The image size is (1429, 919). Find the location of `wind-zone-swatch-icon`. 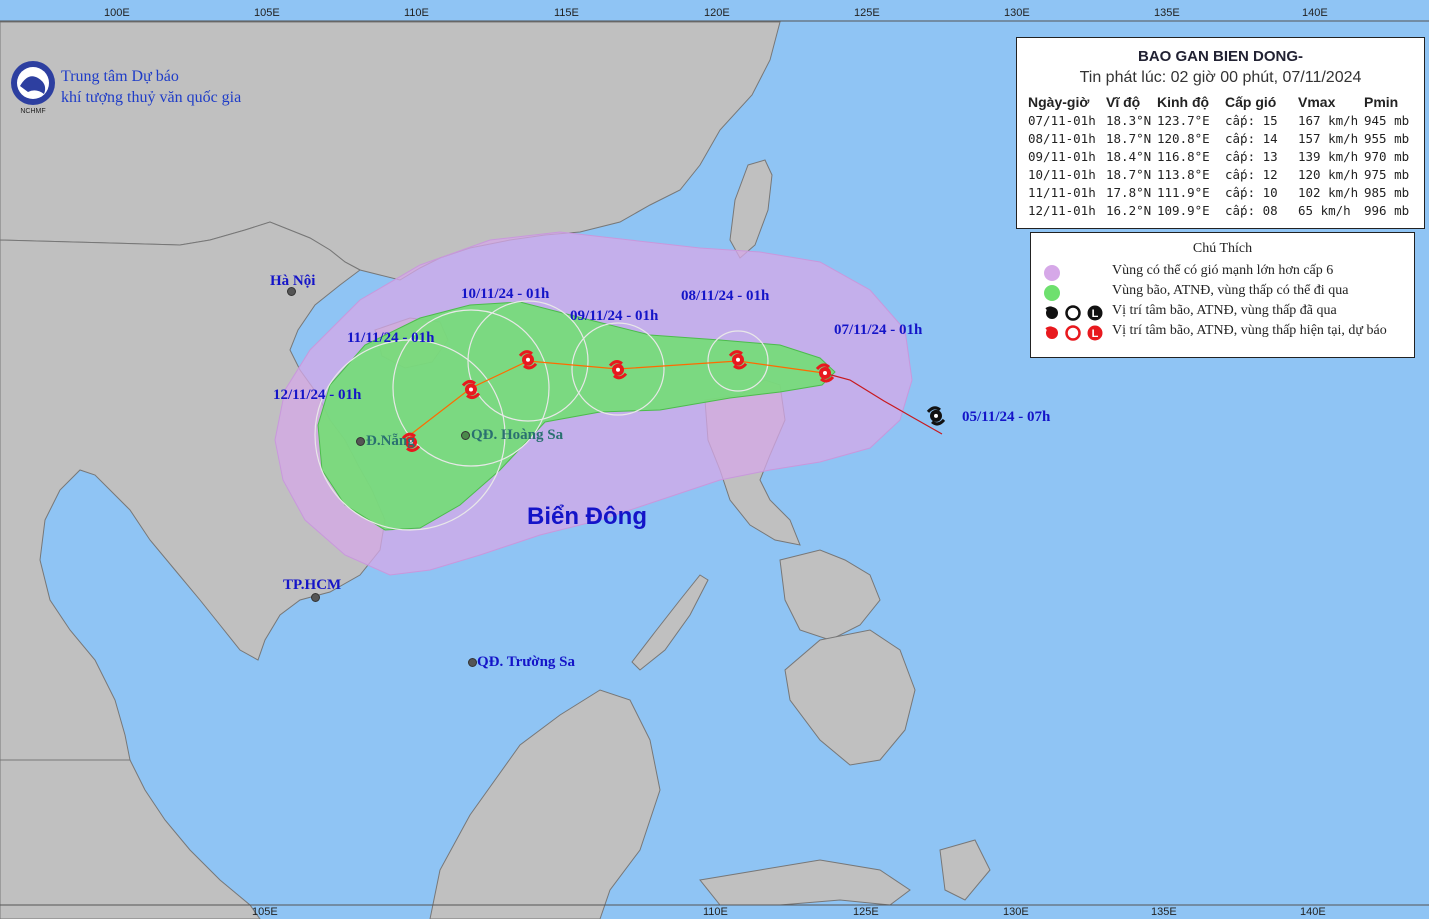

wind-zone-swatch-icon is located at coordinates (1052, 273).